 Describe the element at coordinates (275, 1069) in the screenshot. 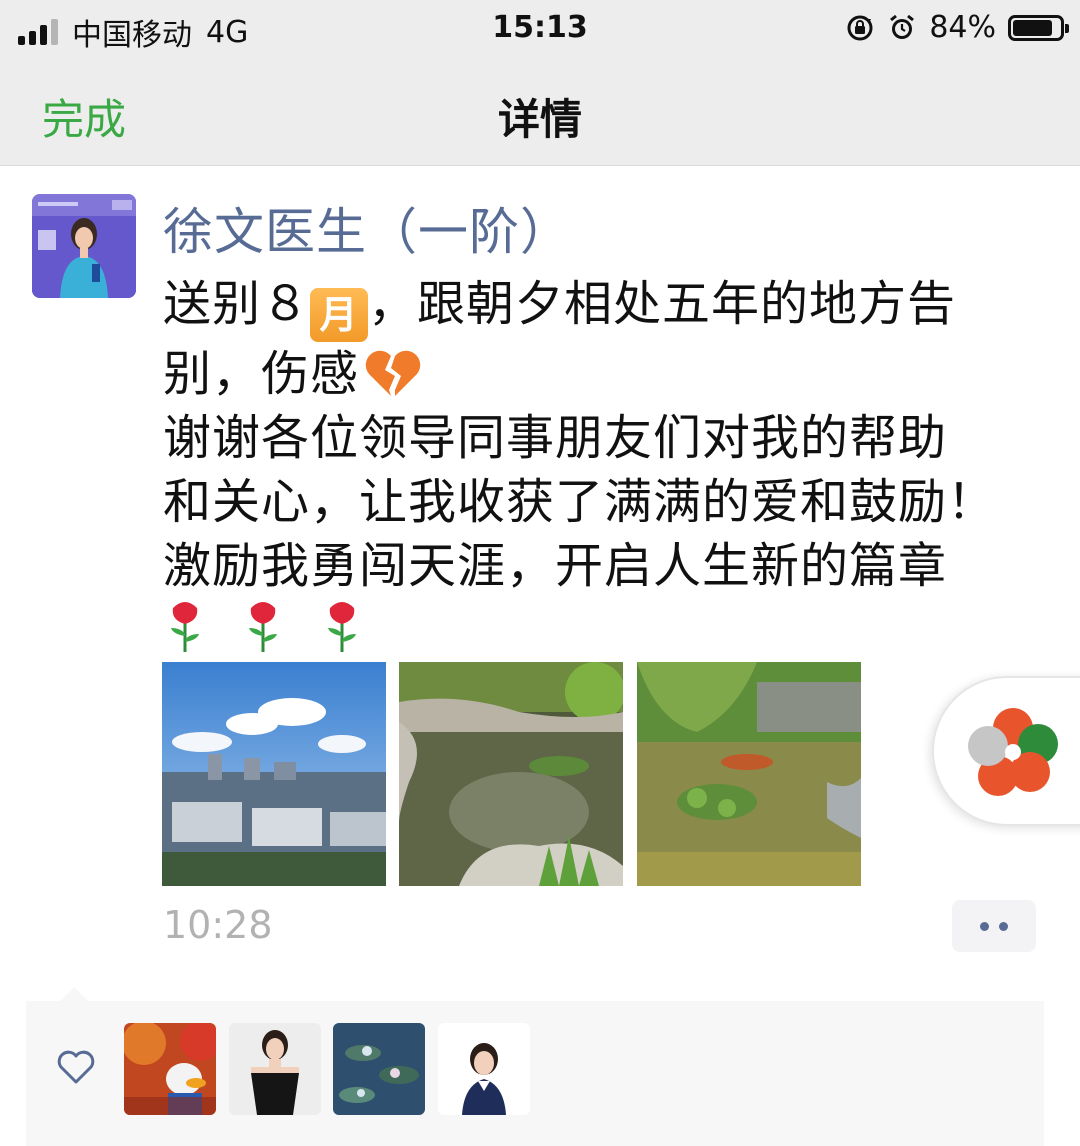

I see `woman-black-dress-avatar` at that location.